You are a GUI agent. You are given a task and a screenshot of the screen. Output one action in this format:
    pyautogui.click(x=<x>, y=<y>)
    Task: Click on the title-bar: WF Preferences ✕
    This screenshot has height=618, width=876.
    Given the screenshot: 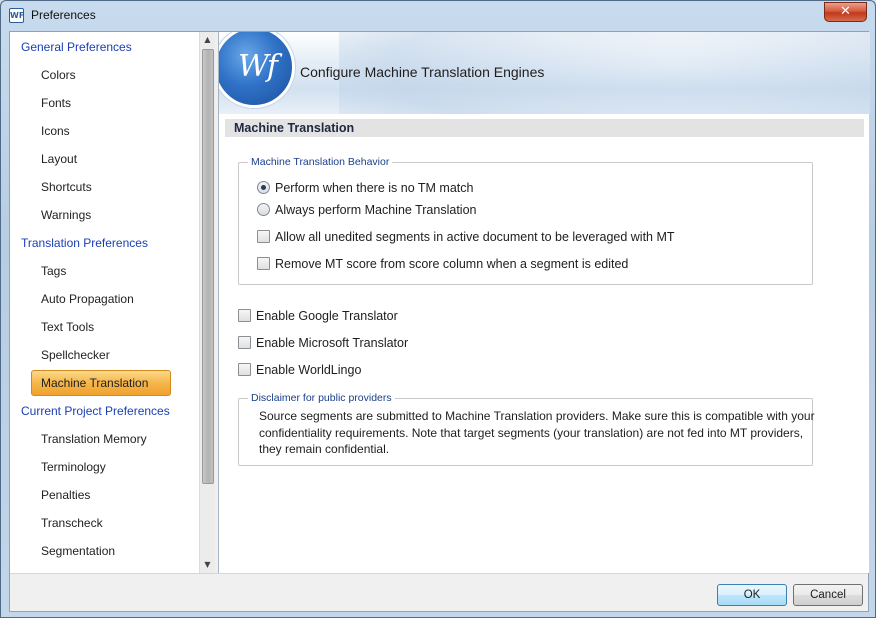 What is the action you would take?
    pyautogui.click(x=438, y=16)
    